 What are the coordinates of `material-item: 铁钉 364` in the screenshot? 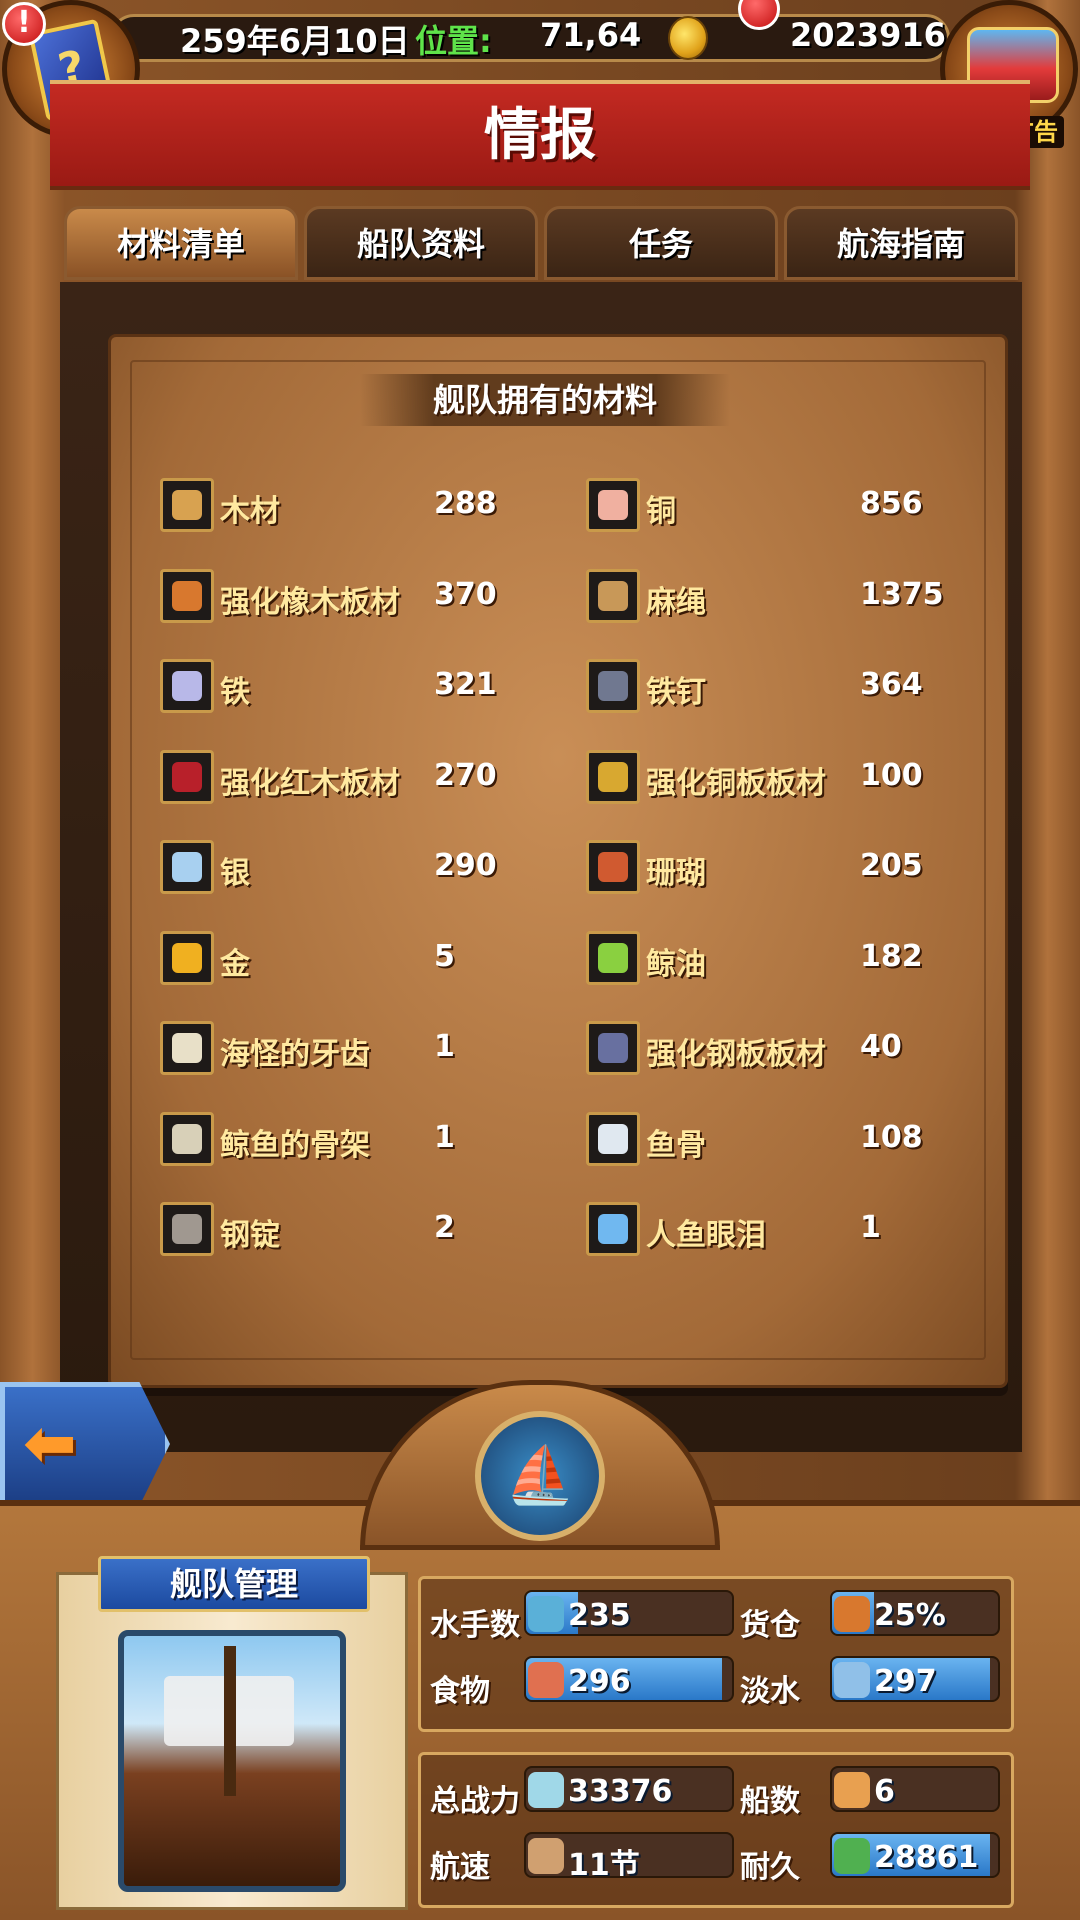 It's located at (816, 687).